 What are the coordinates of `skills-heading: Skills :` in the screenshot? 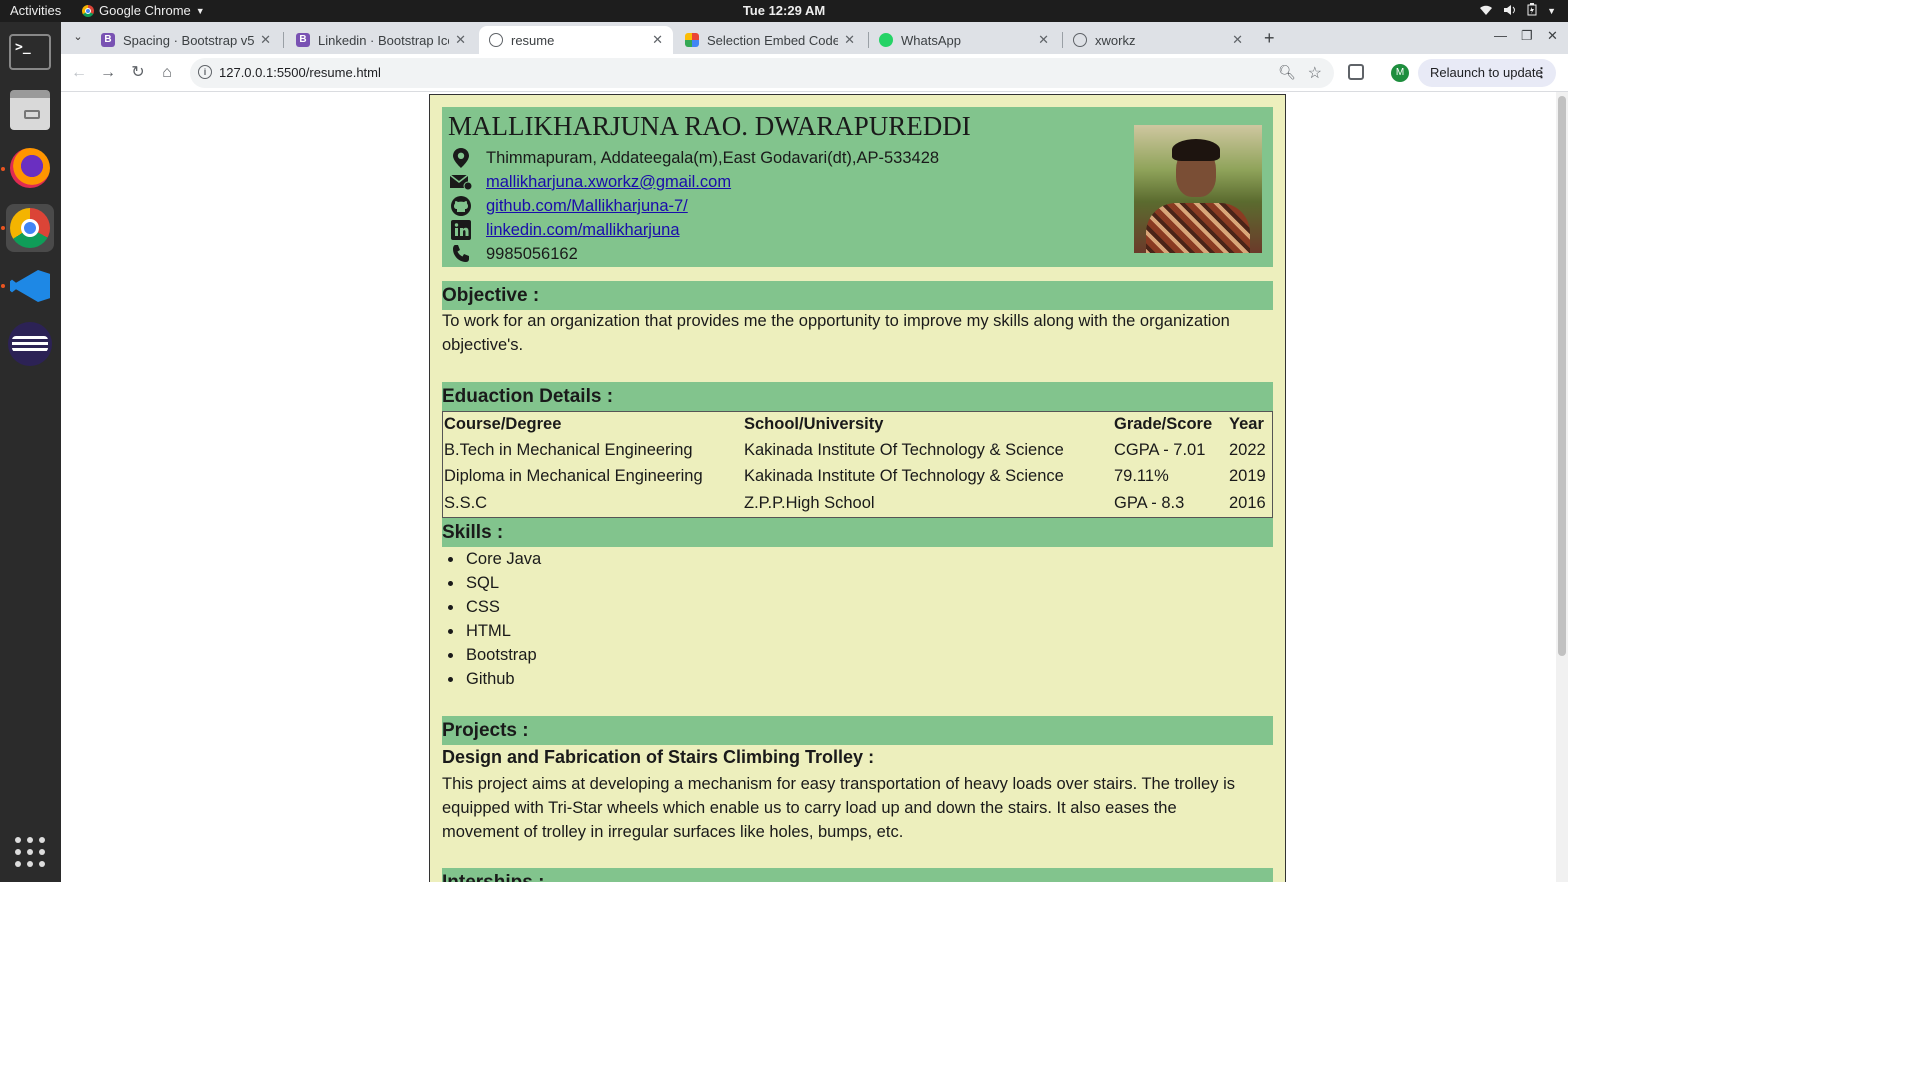 It's located at (857, 532).